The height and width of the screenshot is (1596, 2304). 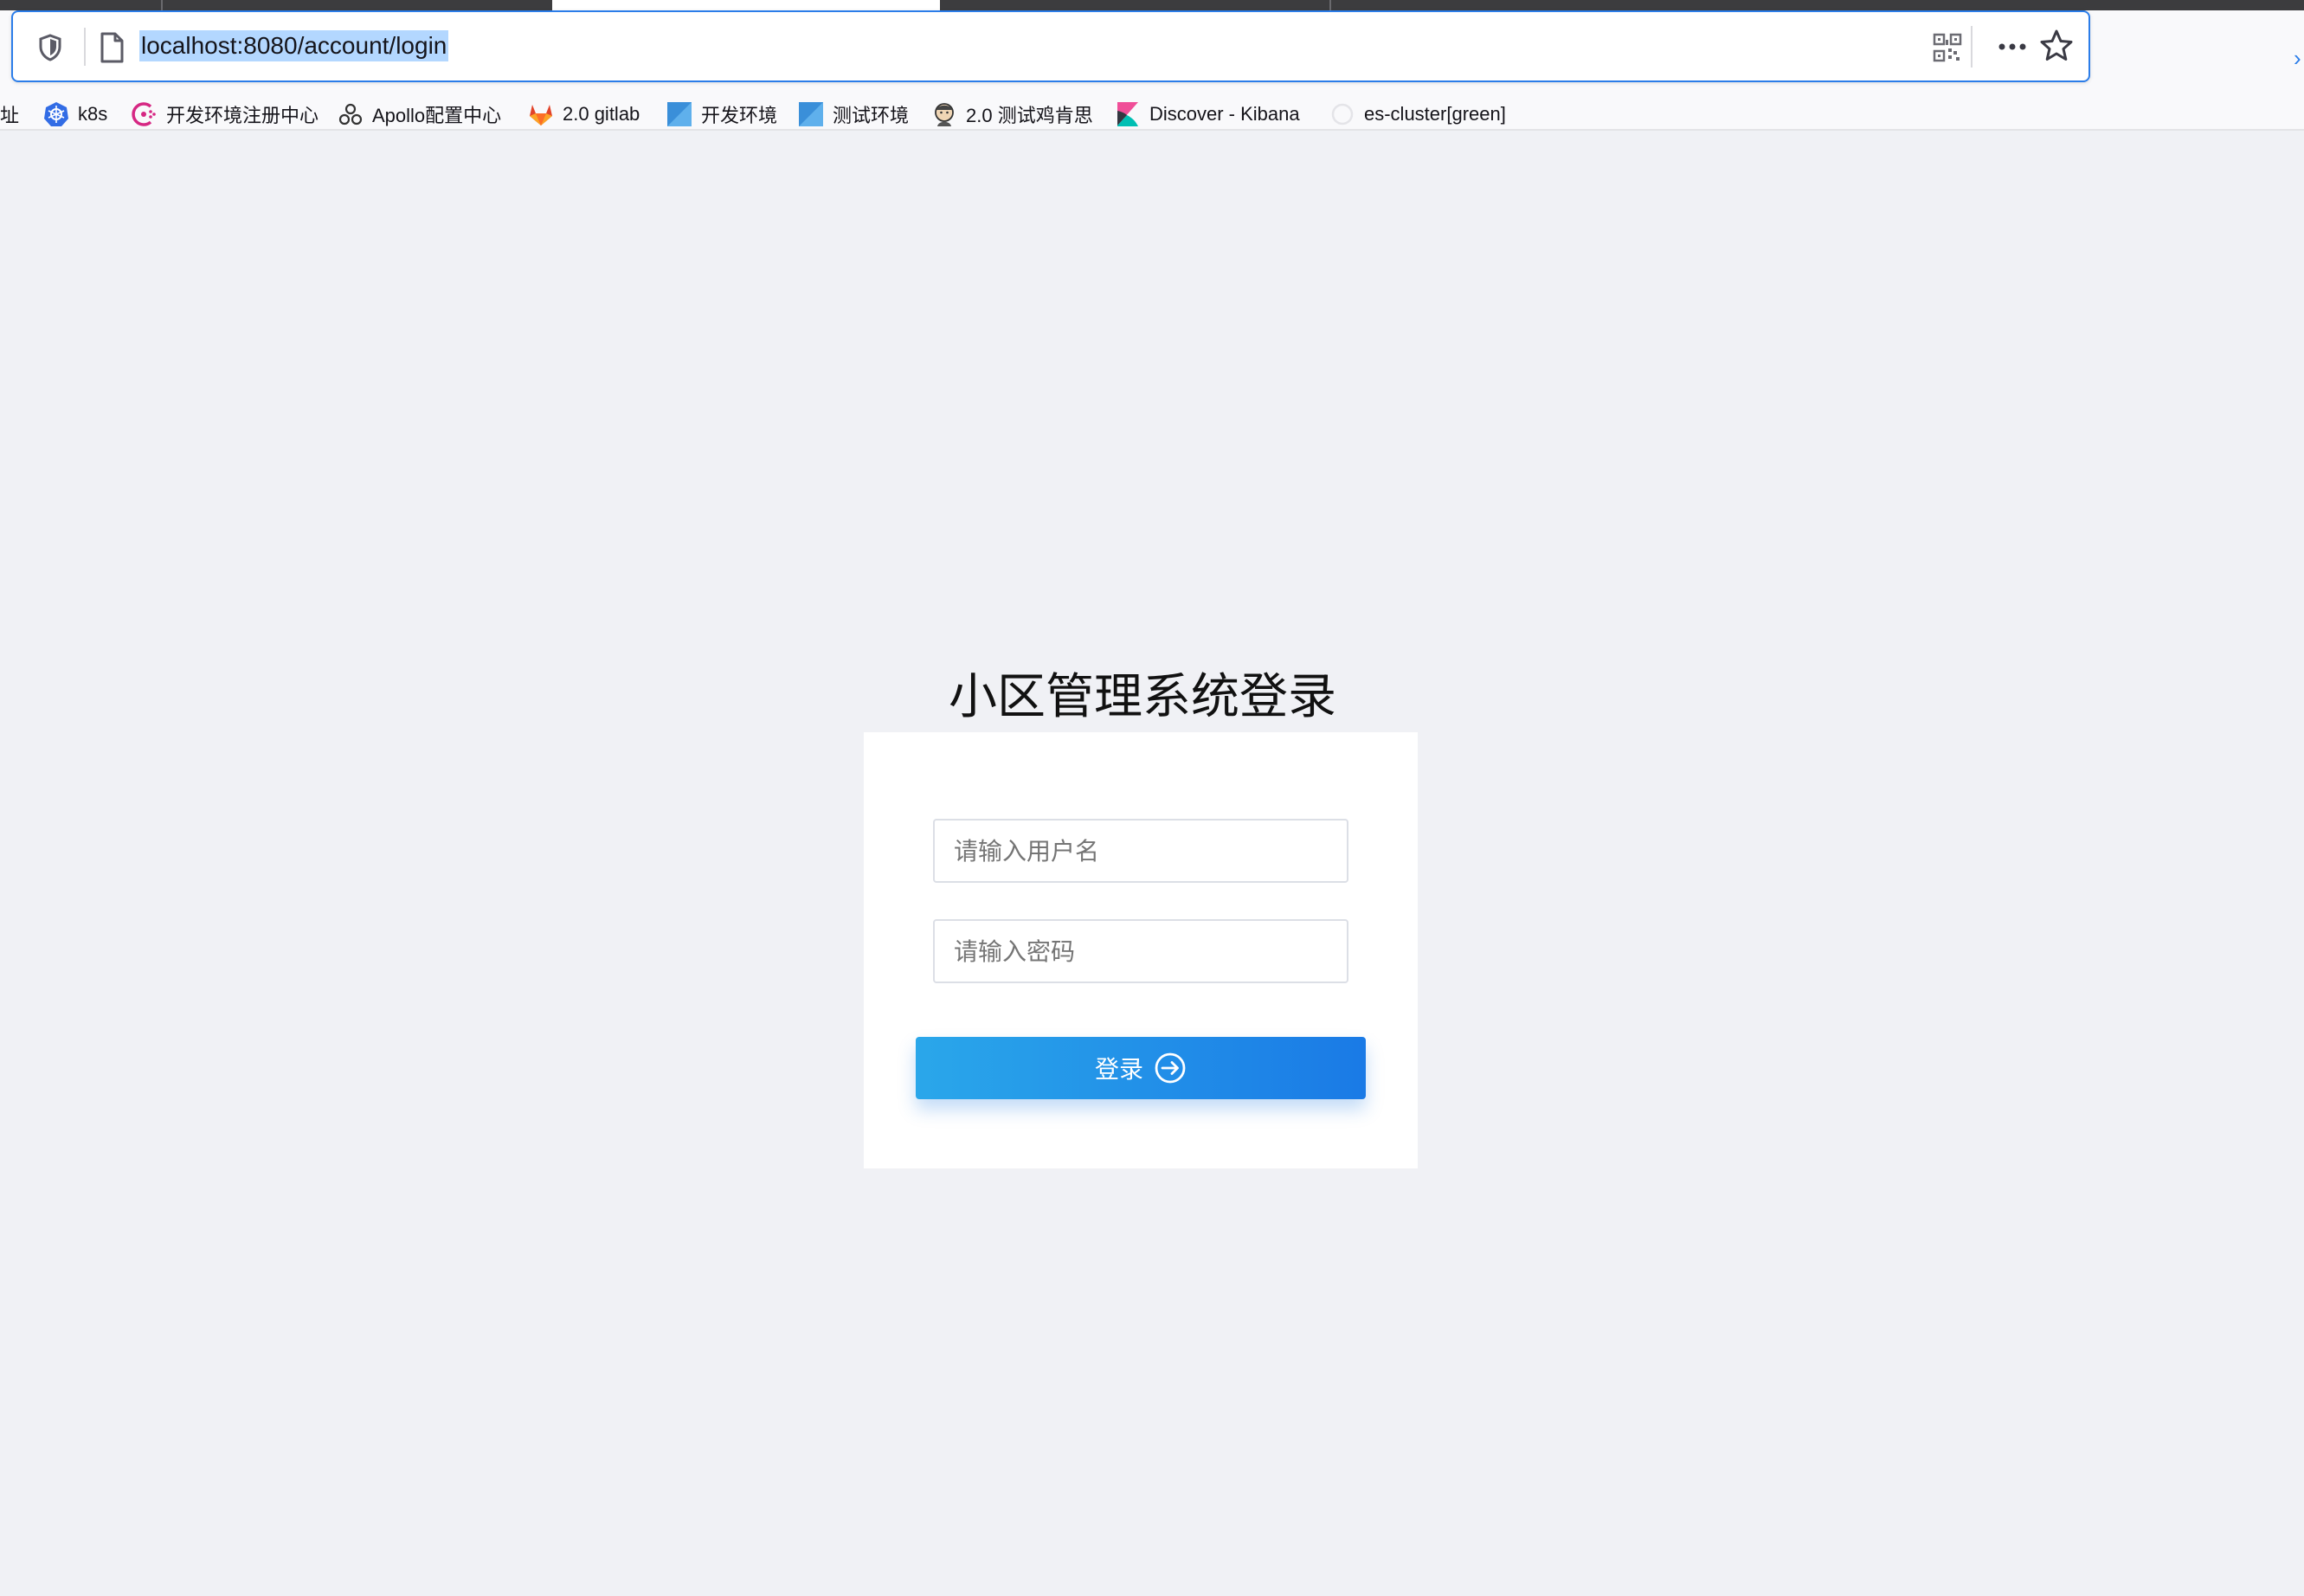 I want to click on bookmark-label: 2.0 测试鸡肯思, so click(x=1029, y=115).